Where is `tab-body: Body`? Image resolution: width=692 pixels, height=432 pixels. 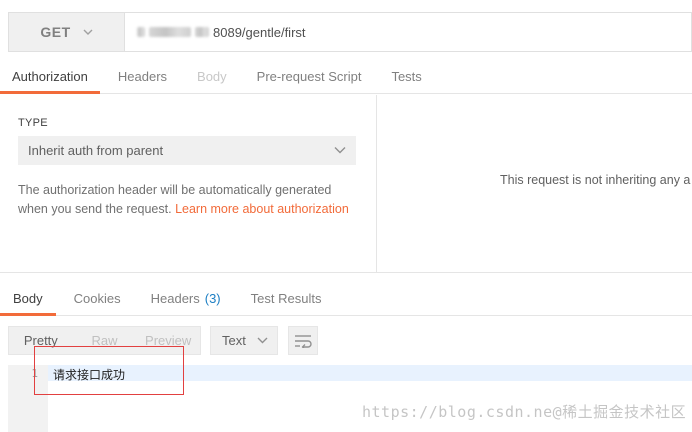 tab-body: Body is located at coordinates (212, 76).